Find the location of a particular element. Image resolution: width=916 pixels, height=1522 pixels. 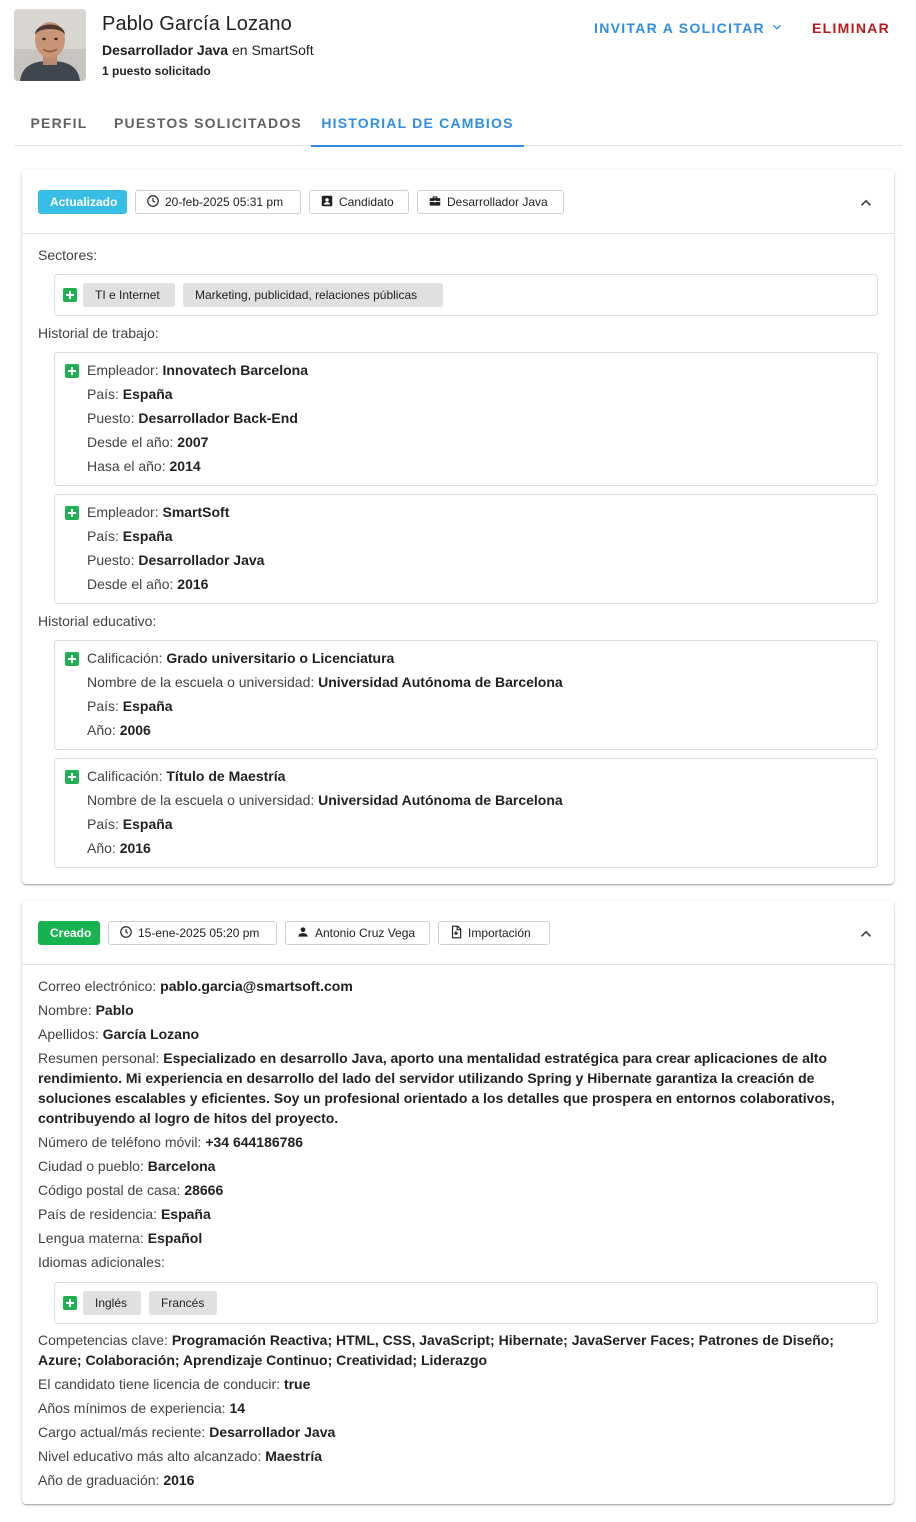

context-chip: Importación is located at coordinates (494, 933).